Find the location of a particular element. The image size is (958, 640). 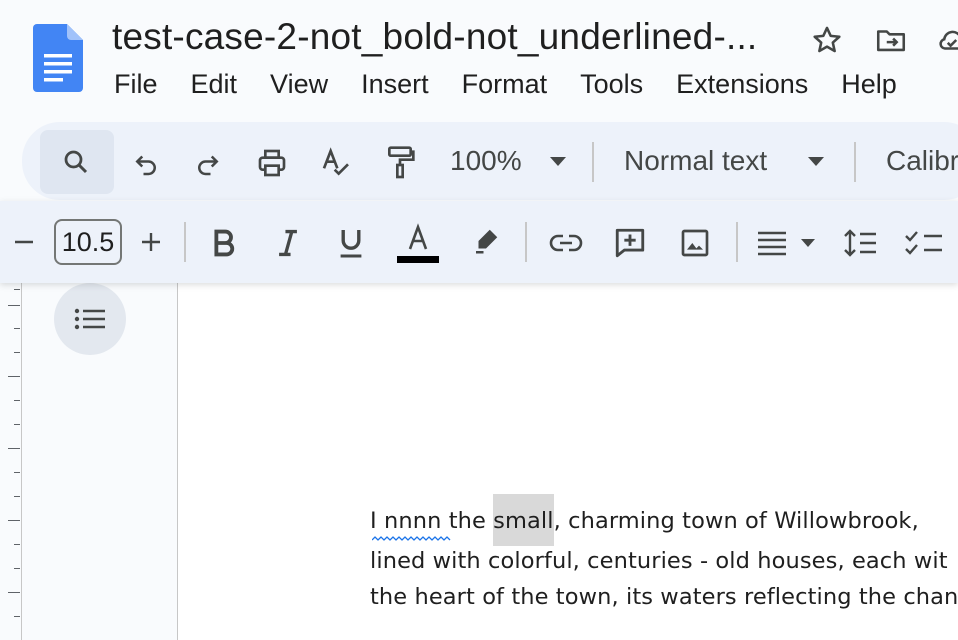

menu-tools: Tools is located at coordinates (611, 84).